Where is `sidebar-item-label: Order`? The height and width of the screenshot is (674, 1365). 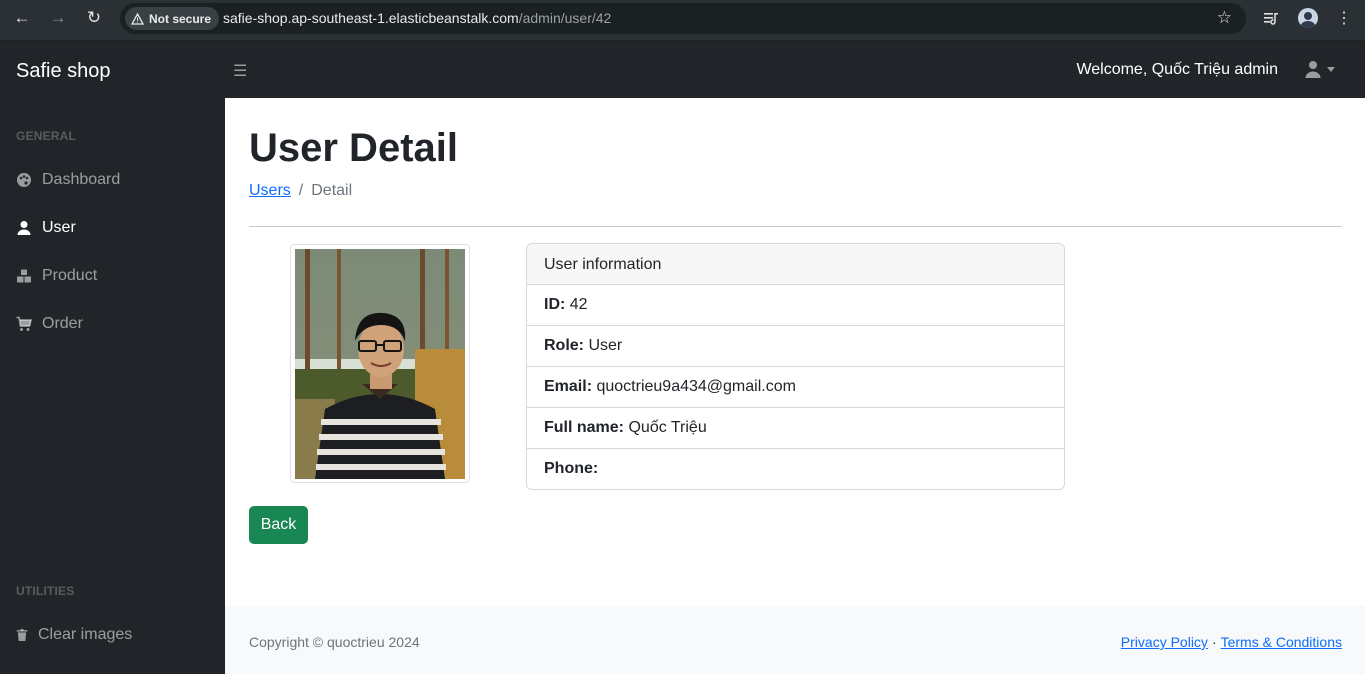 sidebar-item-label: Order is located at coordinates (62, 323).